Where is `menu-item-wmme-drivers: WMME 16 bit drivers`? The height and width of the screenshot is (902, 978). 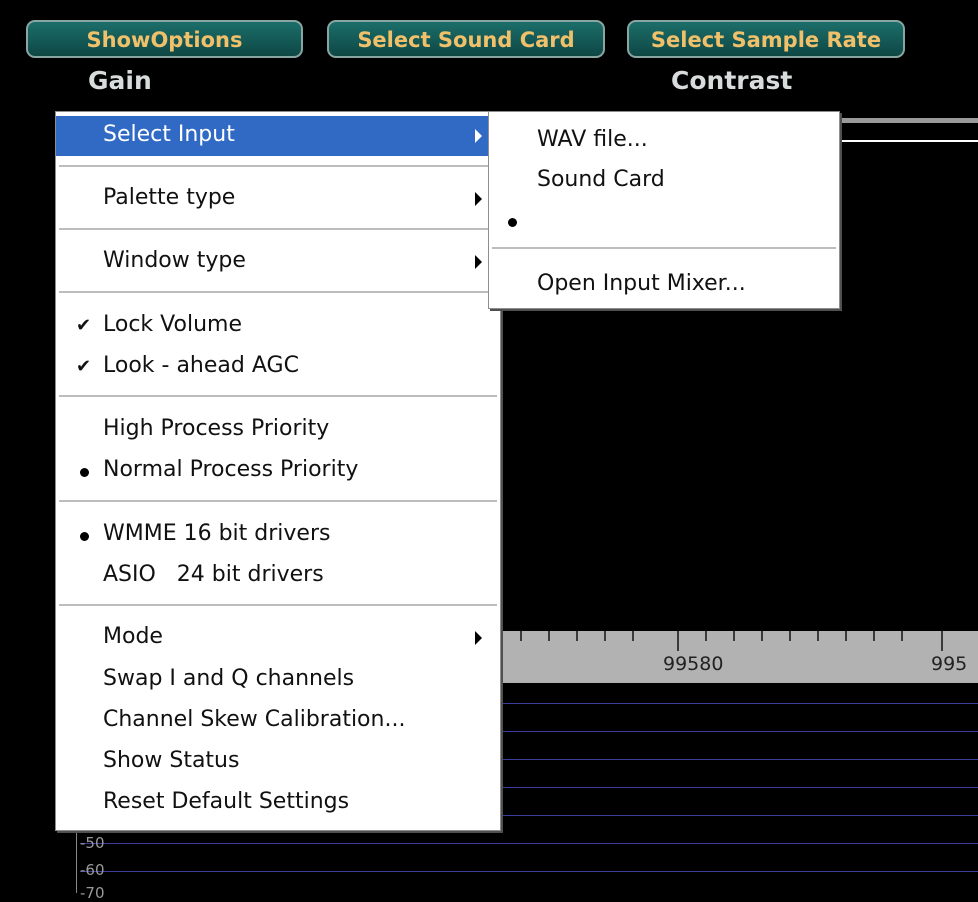
menu-item-wmme-drivers: WMME 16 bit drivers is located at coordinates (278, 535).